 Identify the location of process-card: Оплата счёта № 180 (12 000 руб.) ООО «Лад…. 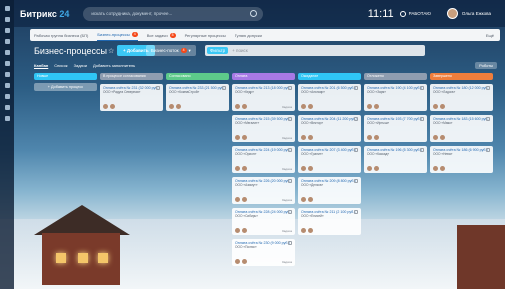
(461, 97).